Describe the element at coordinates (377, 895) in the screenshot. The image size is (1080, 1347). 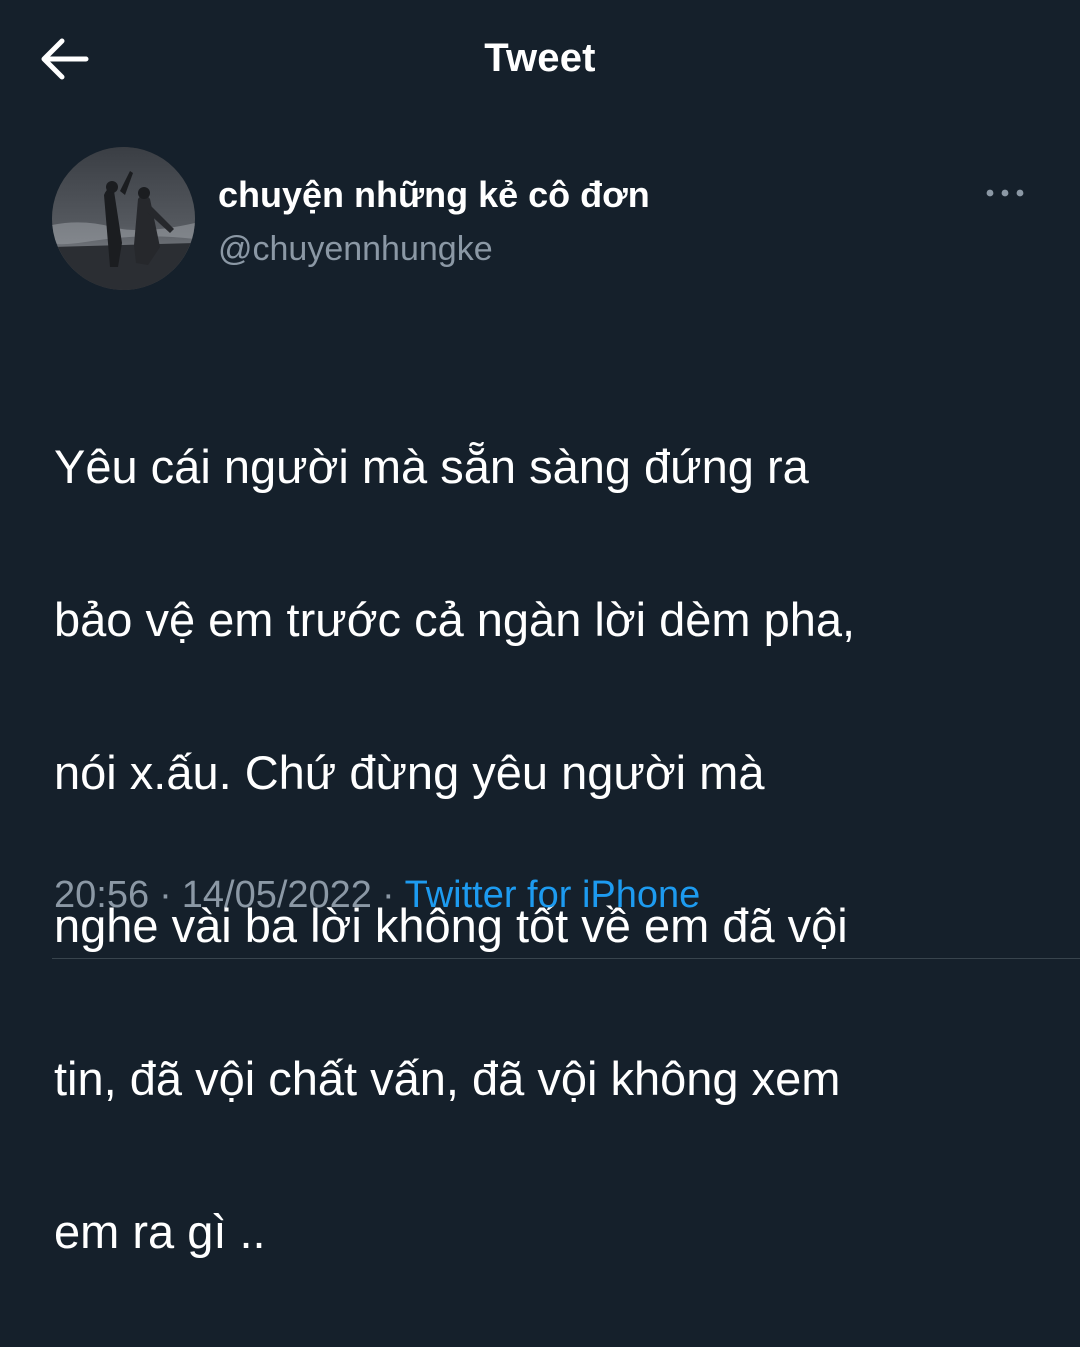
I see `tweet-meta: 20:56 · 14/05/2022 · Twitter for iPhone` at that location.